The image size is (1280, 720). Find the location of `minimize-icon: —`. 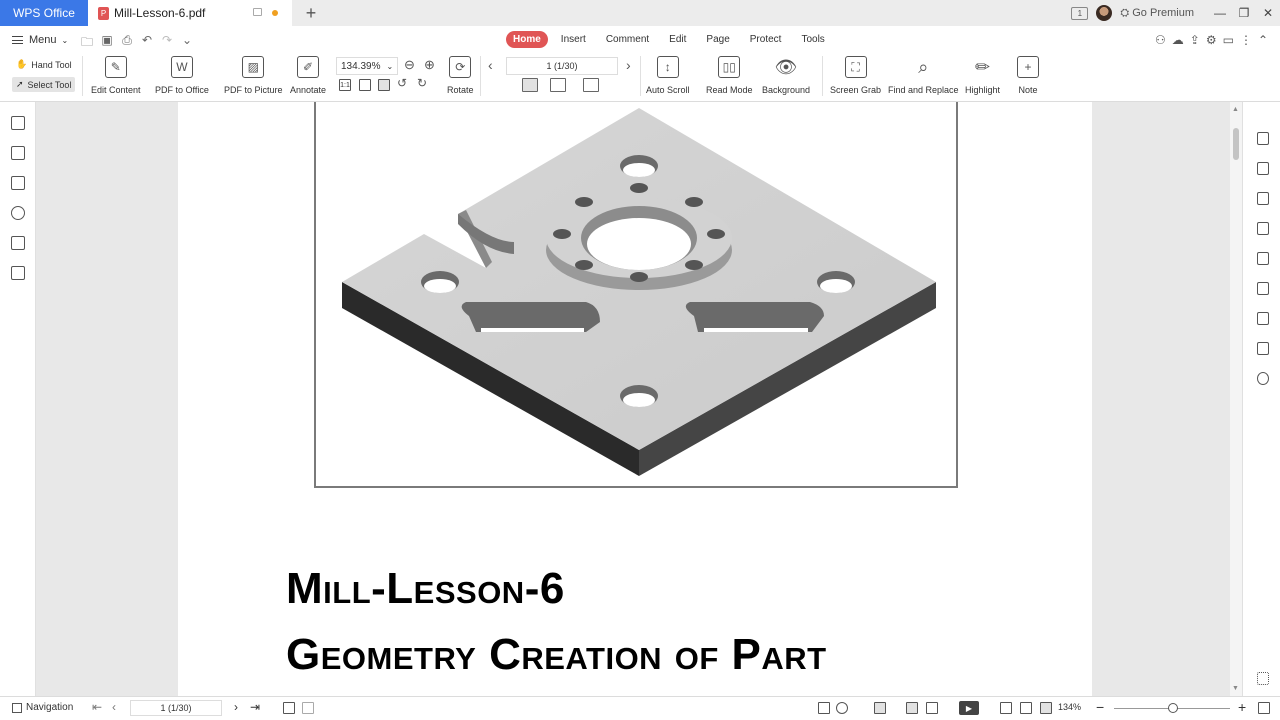

minimize-icon: — is located at coordinates (1220, 13).